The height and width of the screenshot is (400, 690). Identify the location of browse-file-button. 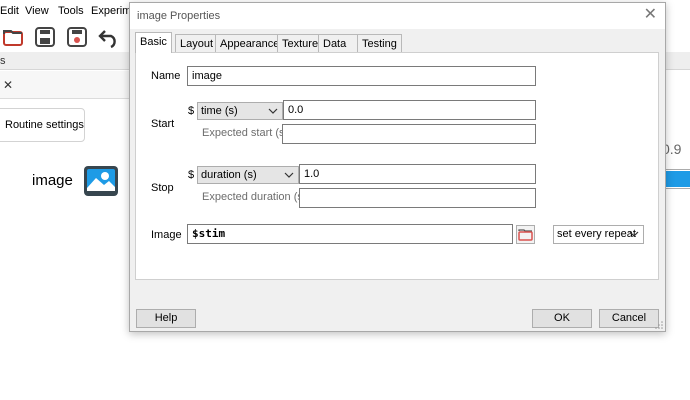
(525, 234).